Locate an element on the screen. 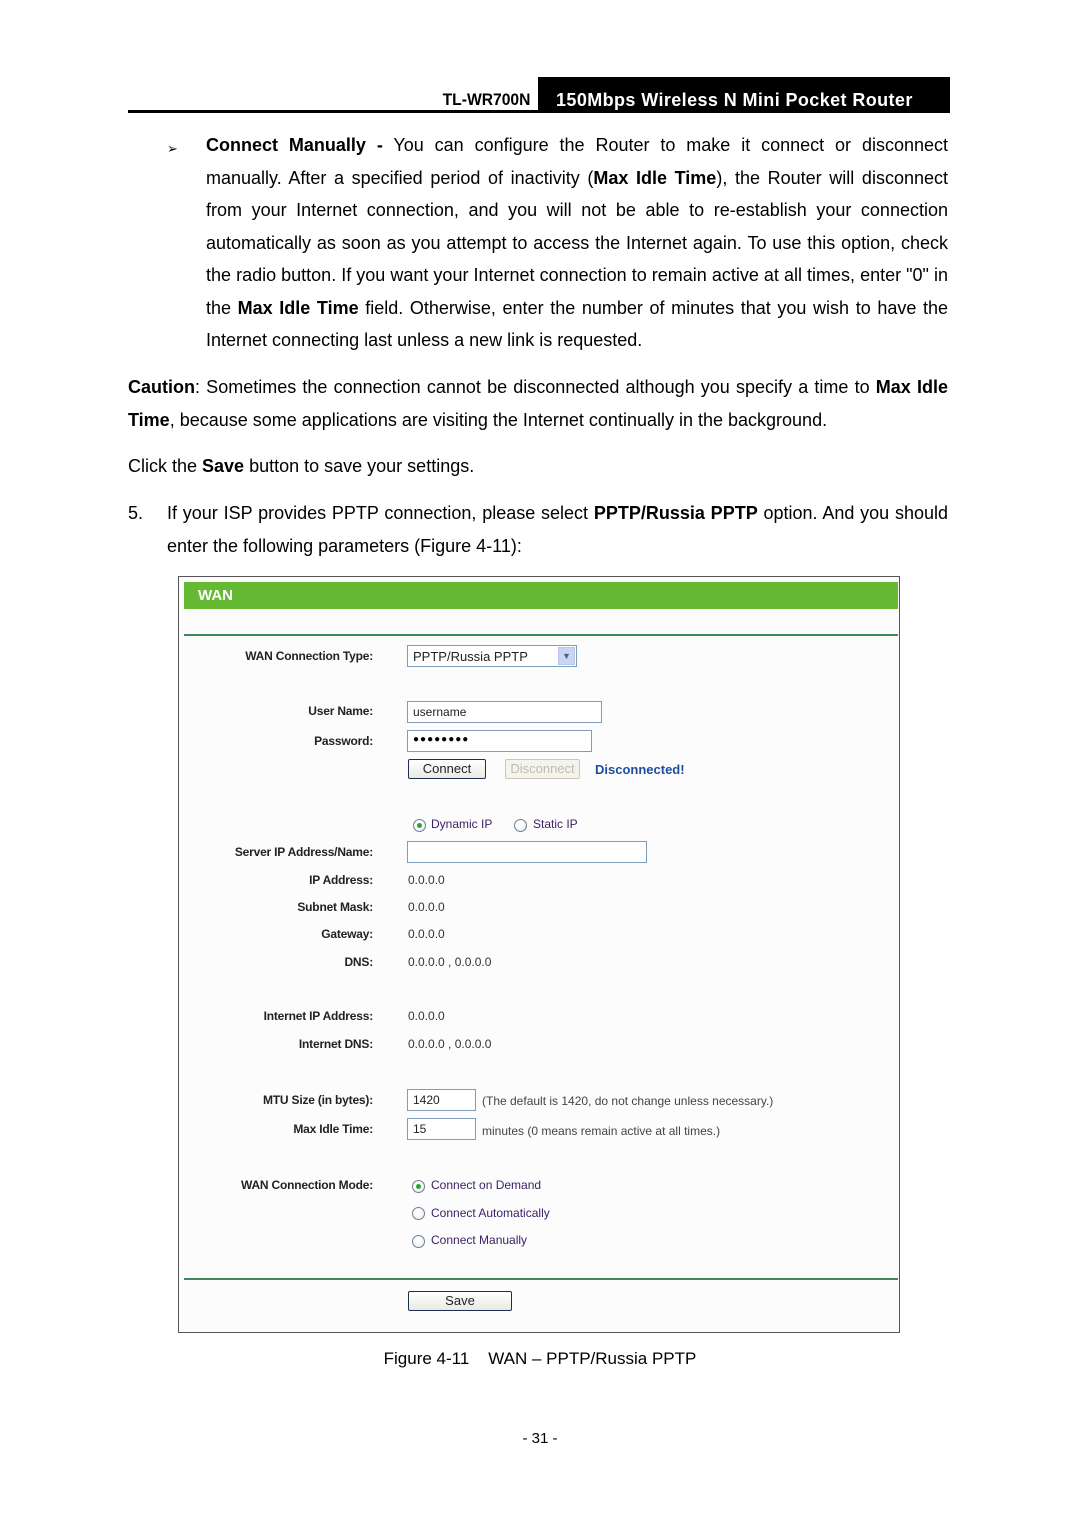  internet-ip-value: 0.0.0.0 is located at coordinates (426, 1016).